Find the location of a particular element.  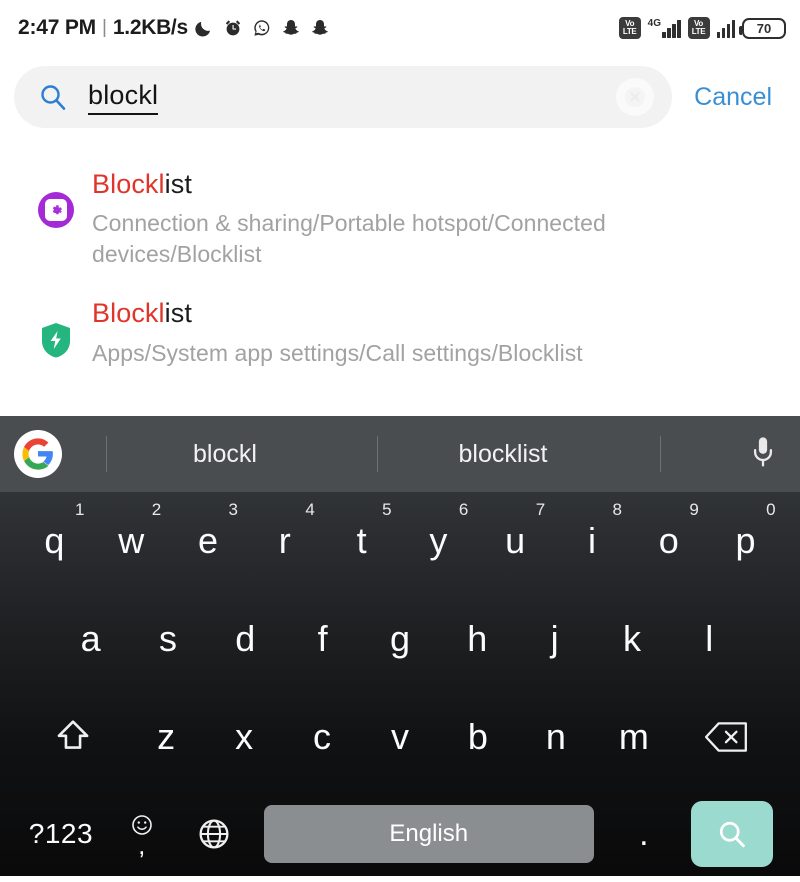

key-q: 1q is located at coordinates (54, 541).